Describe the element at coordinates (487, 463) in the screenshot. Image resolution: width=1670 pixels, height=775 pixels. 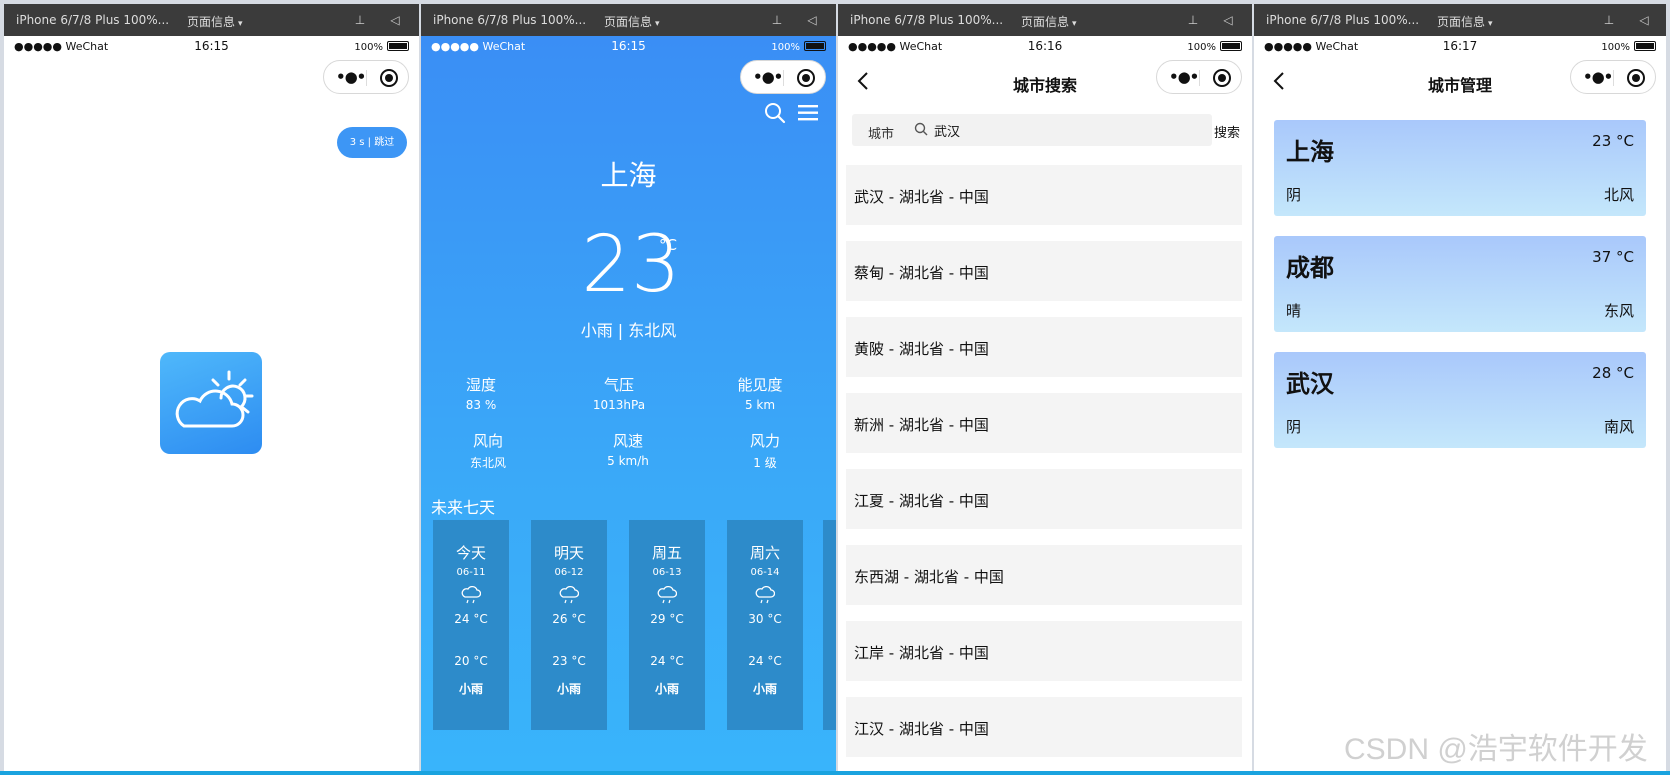
I see `stat-value: 东北风` at that location.